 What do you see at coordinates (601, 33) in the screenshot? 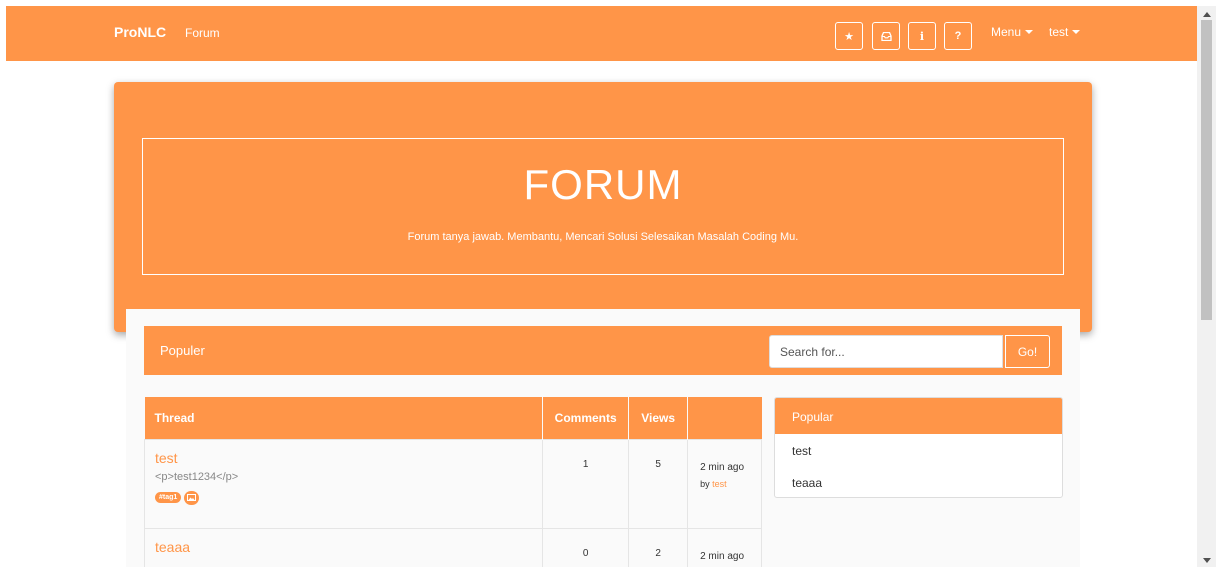
I see `top-navbar: ProNLC Forum ★ i ? Menu test` at bounding box center [601, 33].